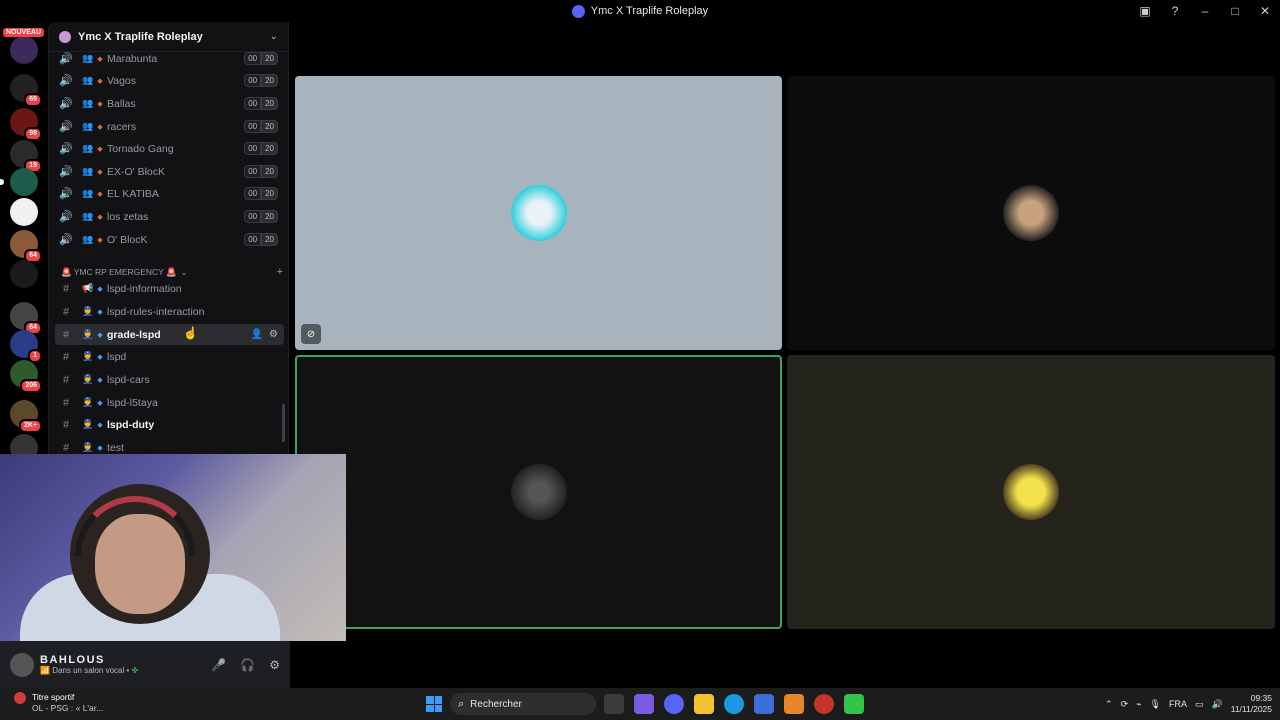 Image resolution: width=1280 pixels, height=720 pixels. I want to click on file-explorer-icon, so click(704, 704).